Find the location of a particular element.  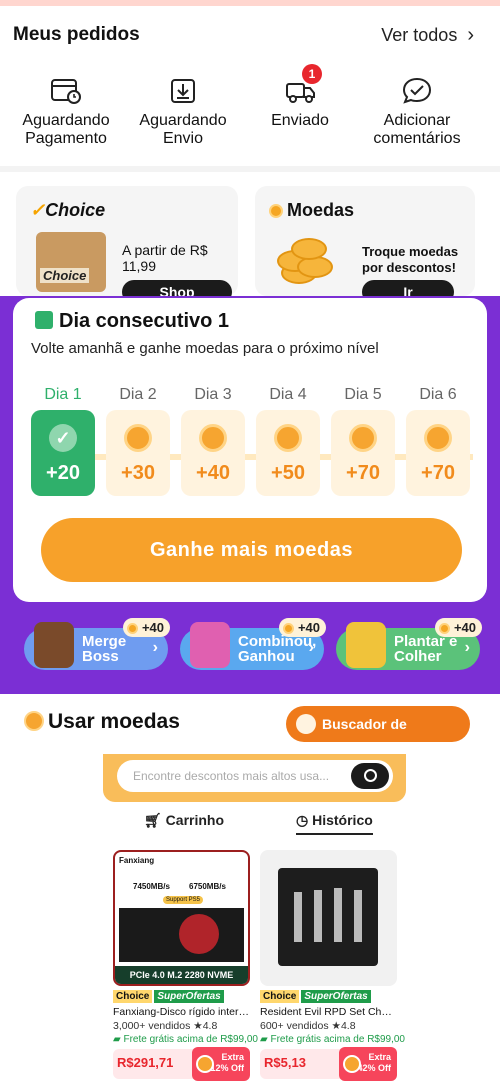

day-reward-1: ✓ +20 is located at coordinates (63, 453).